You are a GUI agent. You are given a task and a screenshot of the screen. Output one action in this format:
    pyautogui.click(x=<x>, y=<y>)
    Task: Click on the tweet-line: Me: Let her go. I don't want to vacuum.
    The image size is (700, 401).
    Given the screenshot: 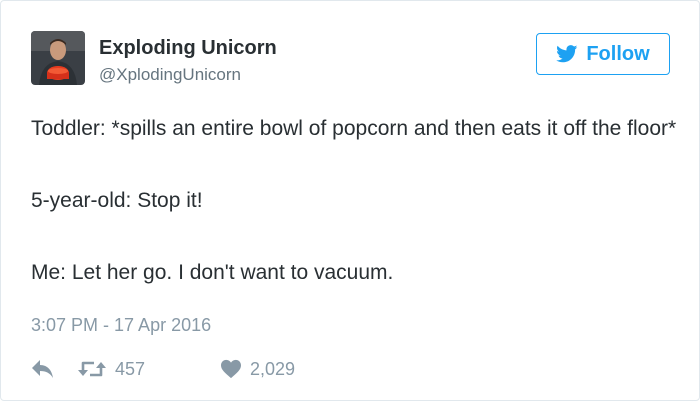 What is the action you would take?
    pyautogui.click(x=212, y=272)
    